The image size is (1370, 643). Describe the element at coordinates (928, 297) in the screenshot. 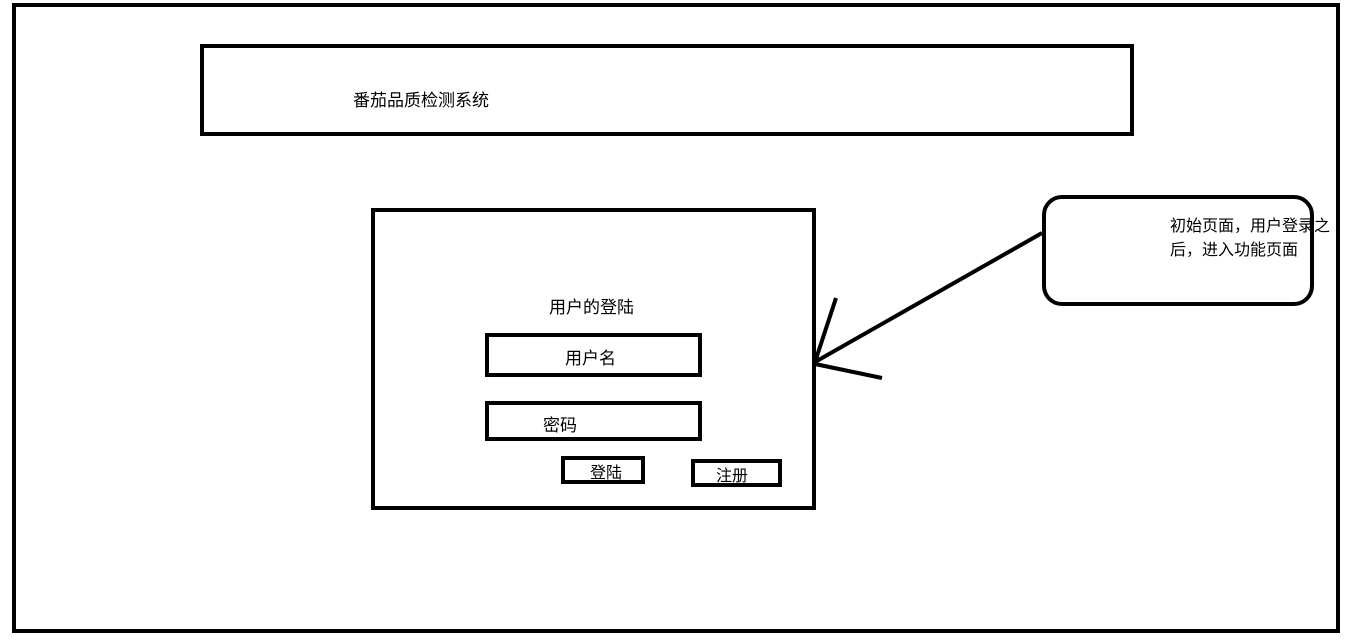

I see `arrow-shaft` at that location.